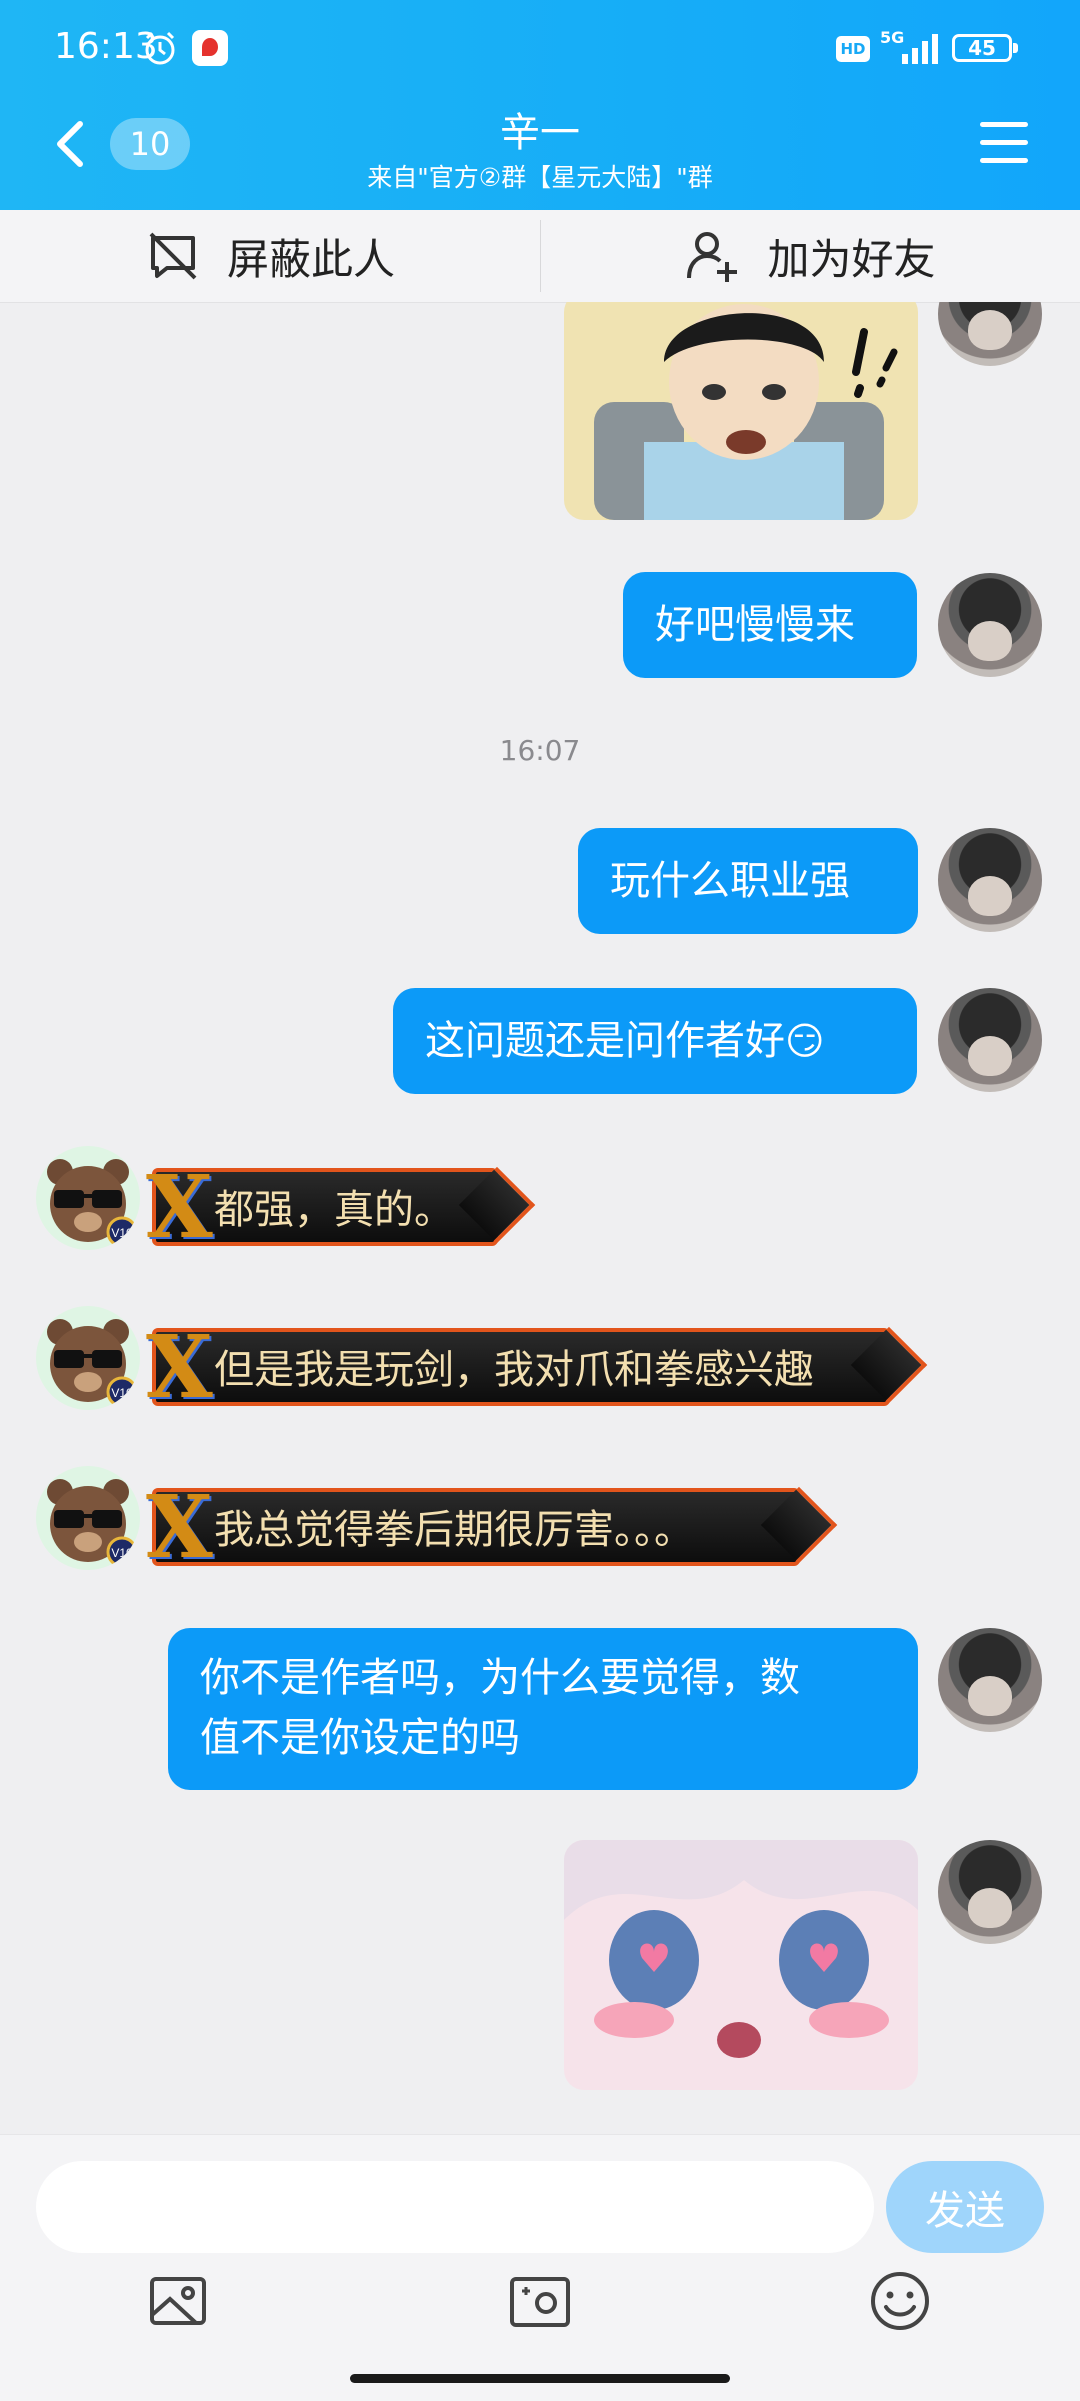 Image resolution: width=1080 pixels, height=2401 pixels. Describe the element at coordinates (900, 2301) in the screenshot. I see `emoji-icon` at that location.